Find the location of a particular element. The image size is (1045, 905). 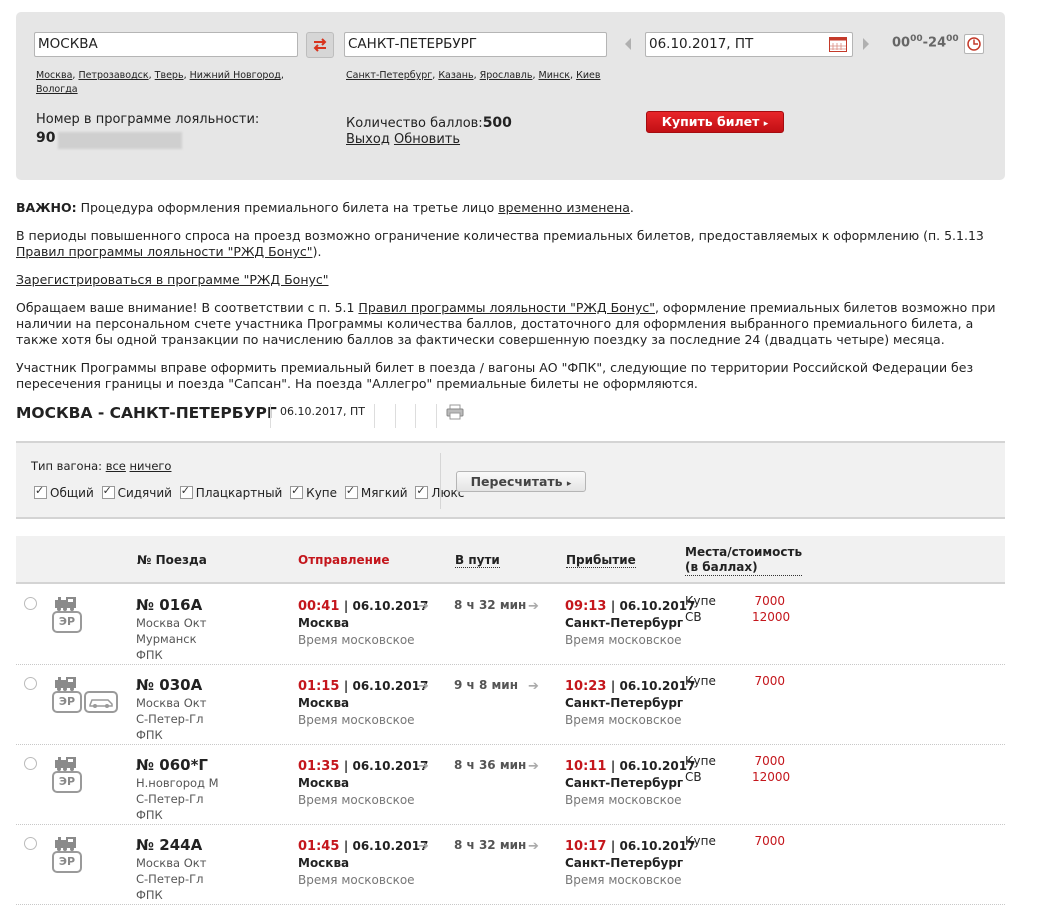

departure-time: 00:41 | 06.10.2017 is located at coordinates (363, 606).